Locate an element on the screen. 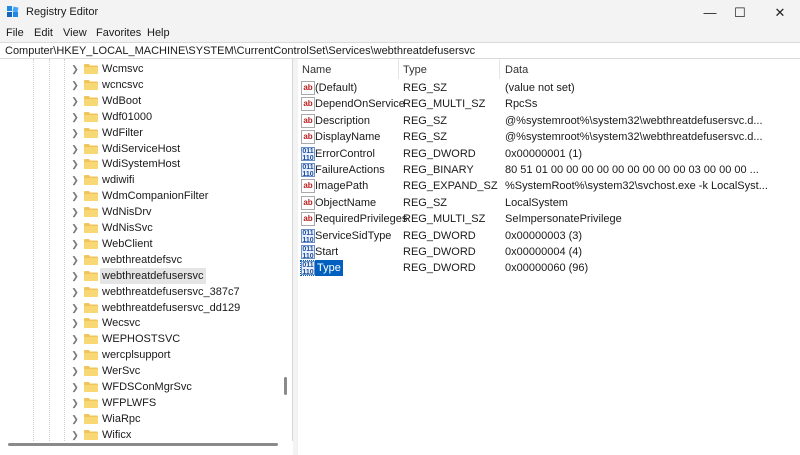 This screenshot has width=800, height=455. tree-item: ❯ WiaRpc is located at coordinates (177, 419).